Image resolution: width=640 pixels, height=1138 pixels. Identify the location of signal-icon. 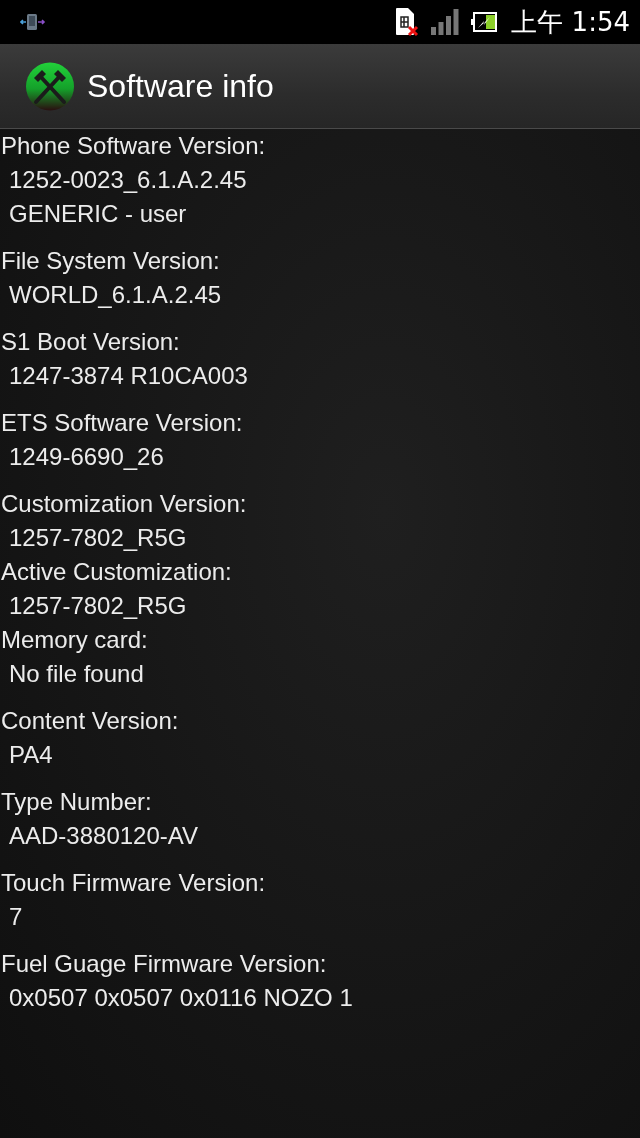
(445, 22).